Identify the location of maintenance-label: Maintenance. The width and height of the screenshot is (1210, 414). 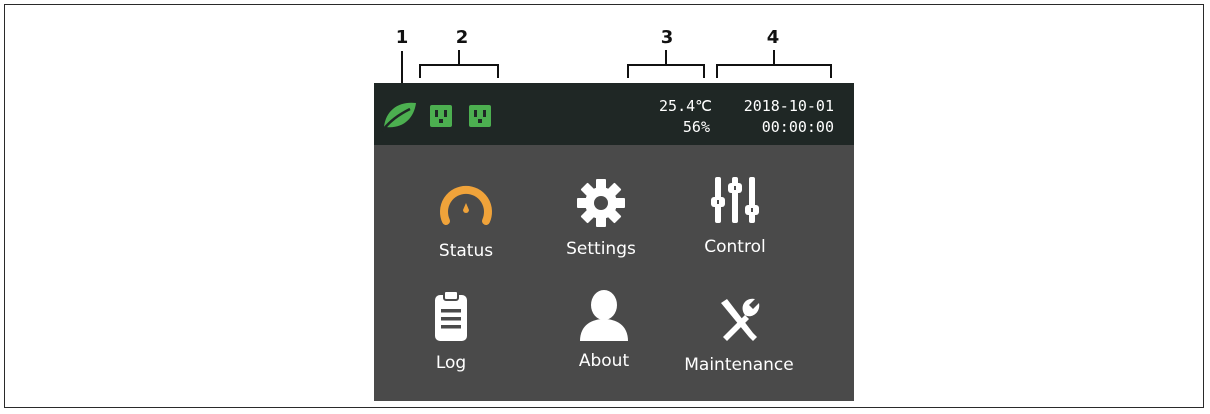
(739, 365).